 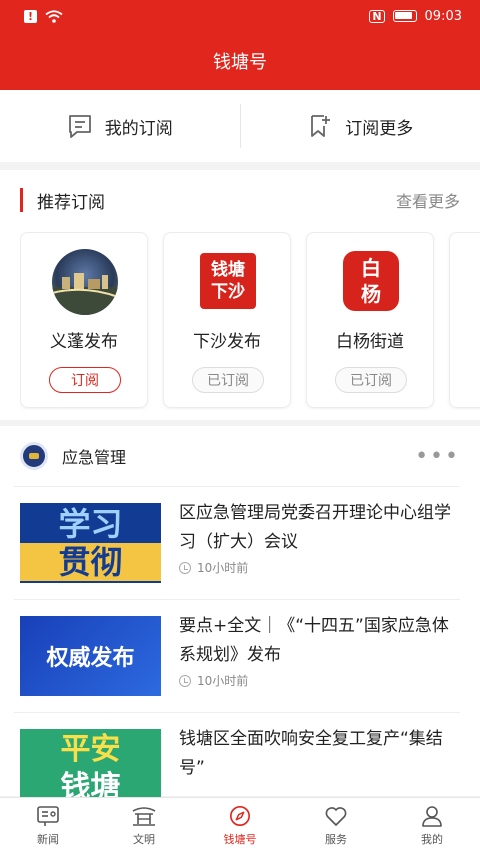 I want to click on nfc-icon: N, so click(x=377, y=16).